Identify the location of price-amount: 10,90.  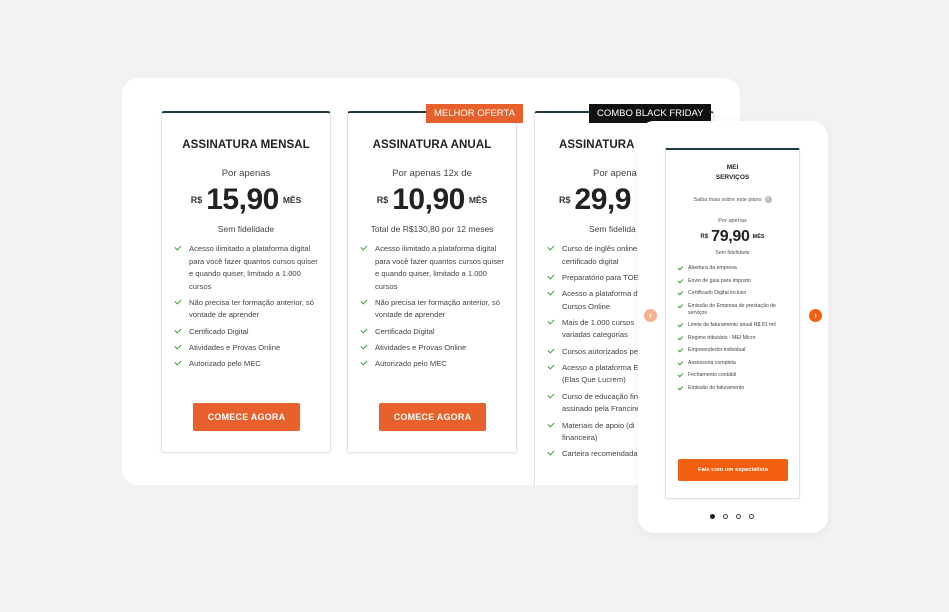
(428, 199).